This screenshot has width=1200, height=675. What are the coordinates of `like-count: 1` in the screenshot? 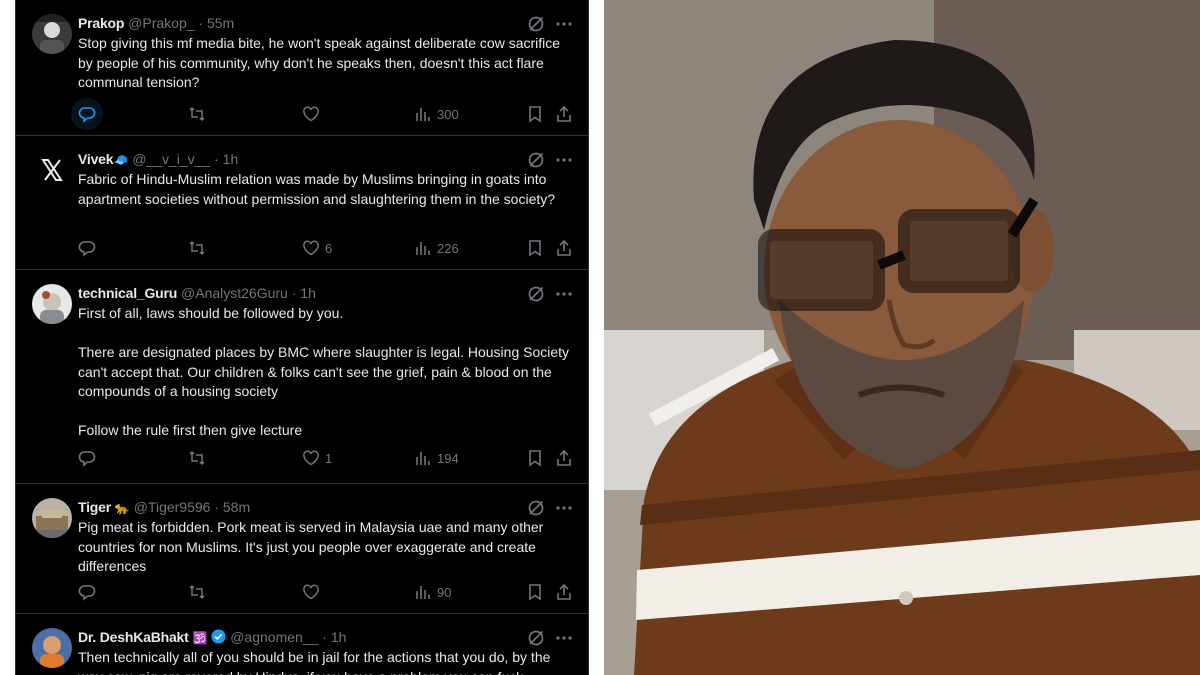 It's located at (329, 458).